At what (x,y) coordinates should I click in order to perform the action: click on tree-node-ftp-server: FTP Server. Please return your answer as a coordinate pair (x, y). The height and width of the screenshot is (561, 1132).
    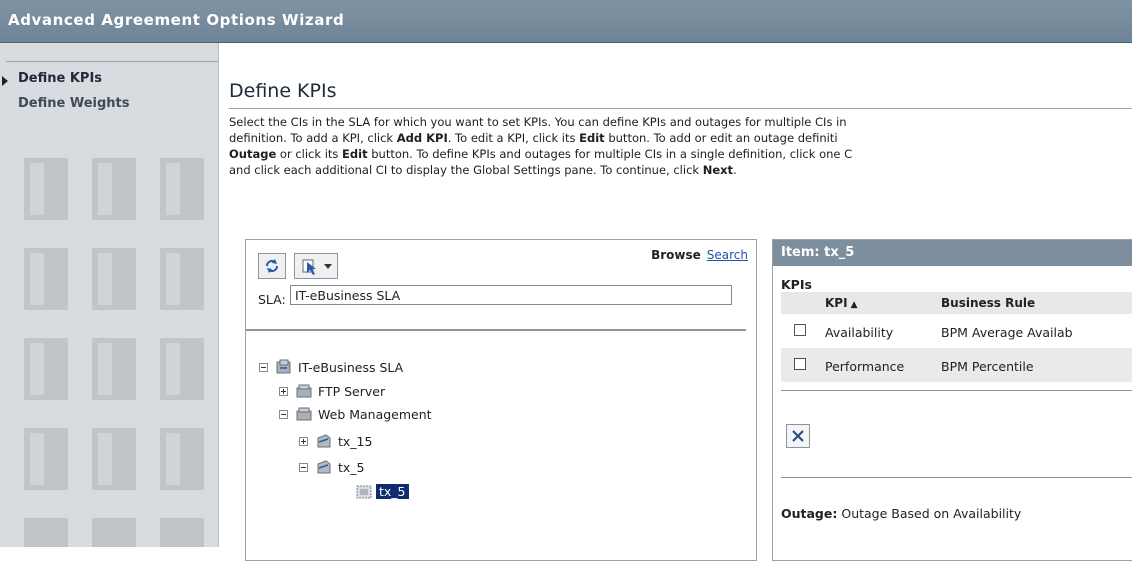
    Looking at the image, I should click on (424, 392).